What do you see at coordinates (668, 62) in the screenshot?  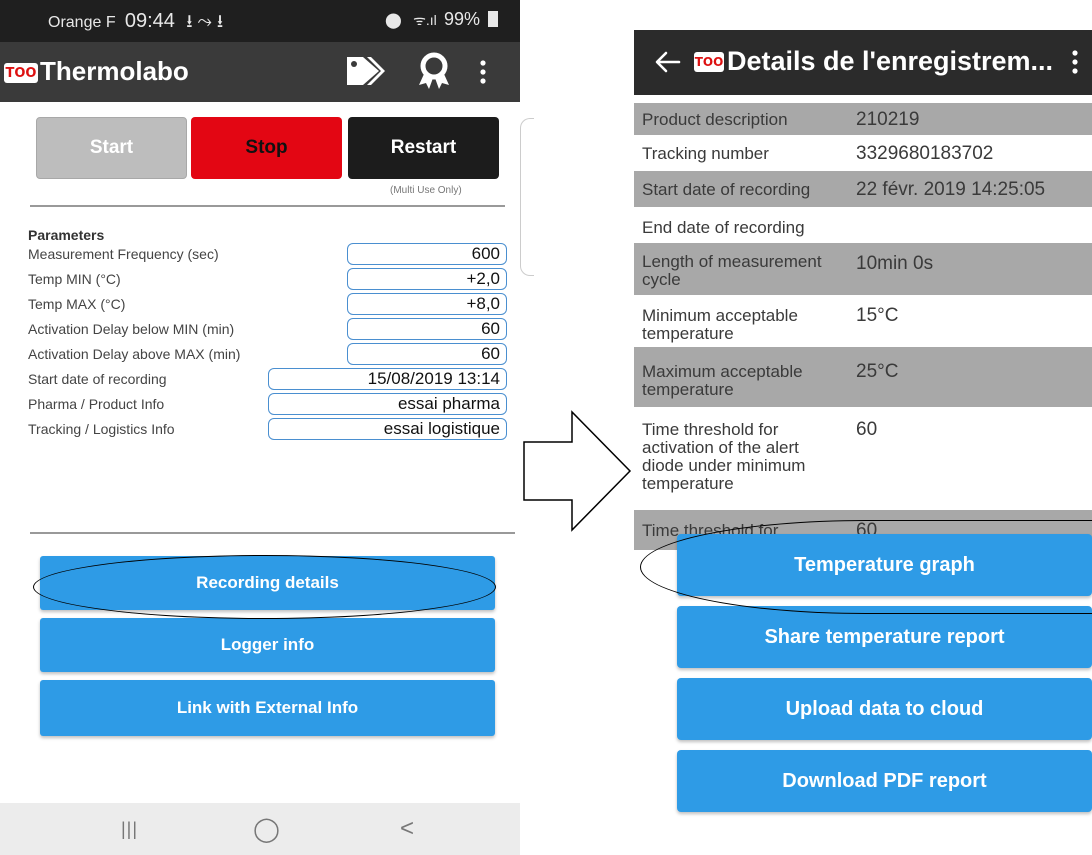 I see `back-arrow-icon` at bounding box center [668, 62].